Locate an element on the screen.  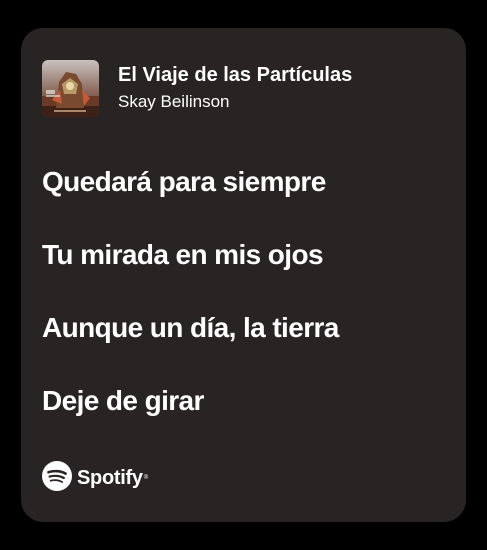
lyric-line: Deje de girar is located at coordinates (123, 400).